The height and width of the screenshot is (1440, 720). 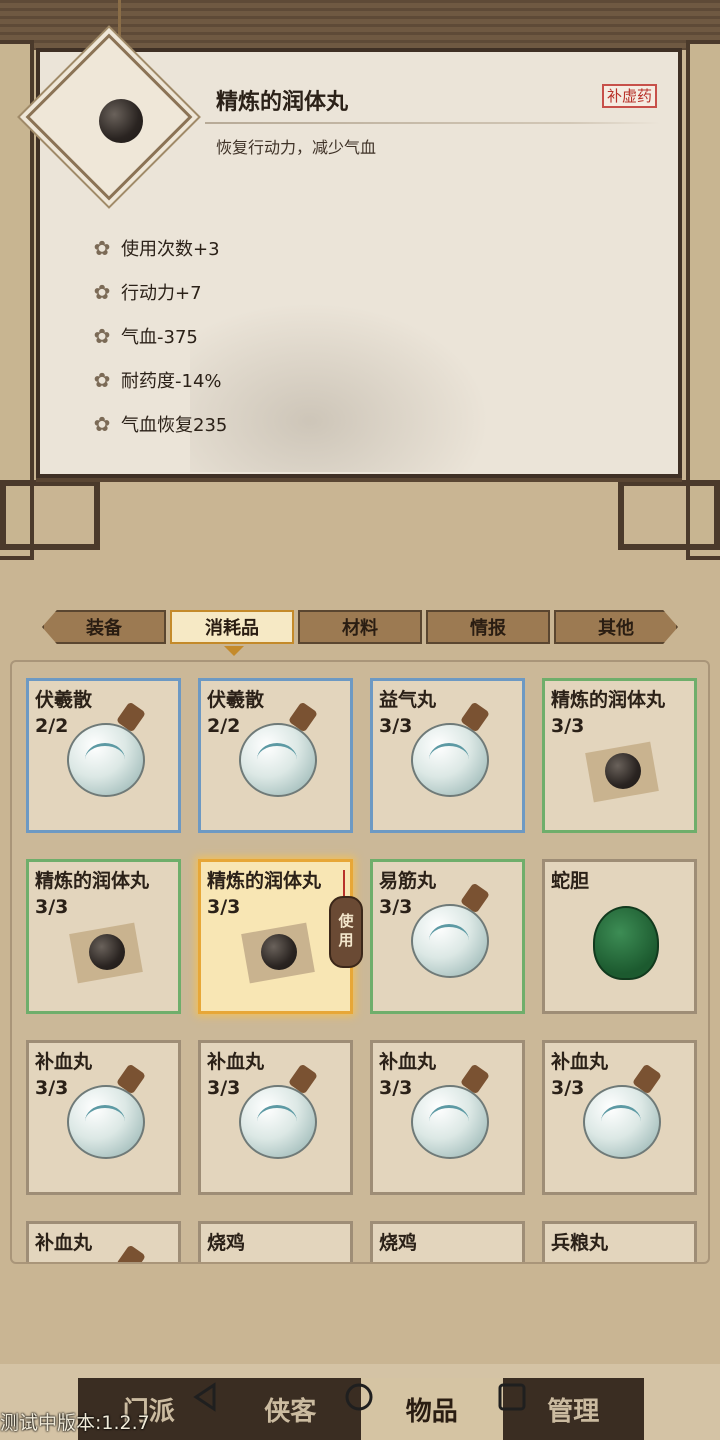 I want to click on item-name: 兵粮丸, so click(x=580, y=1243).